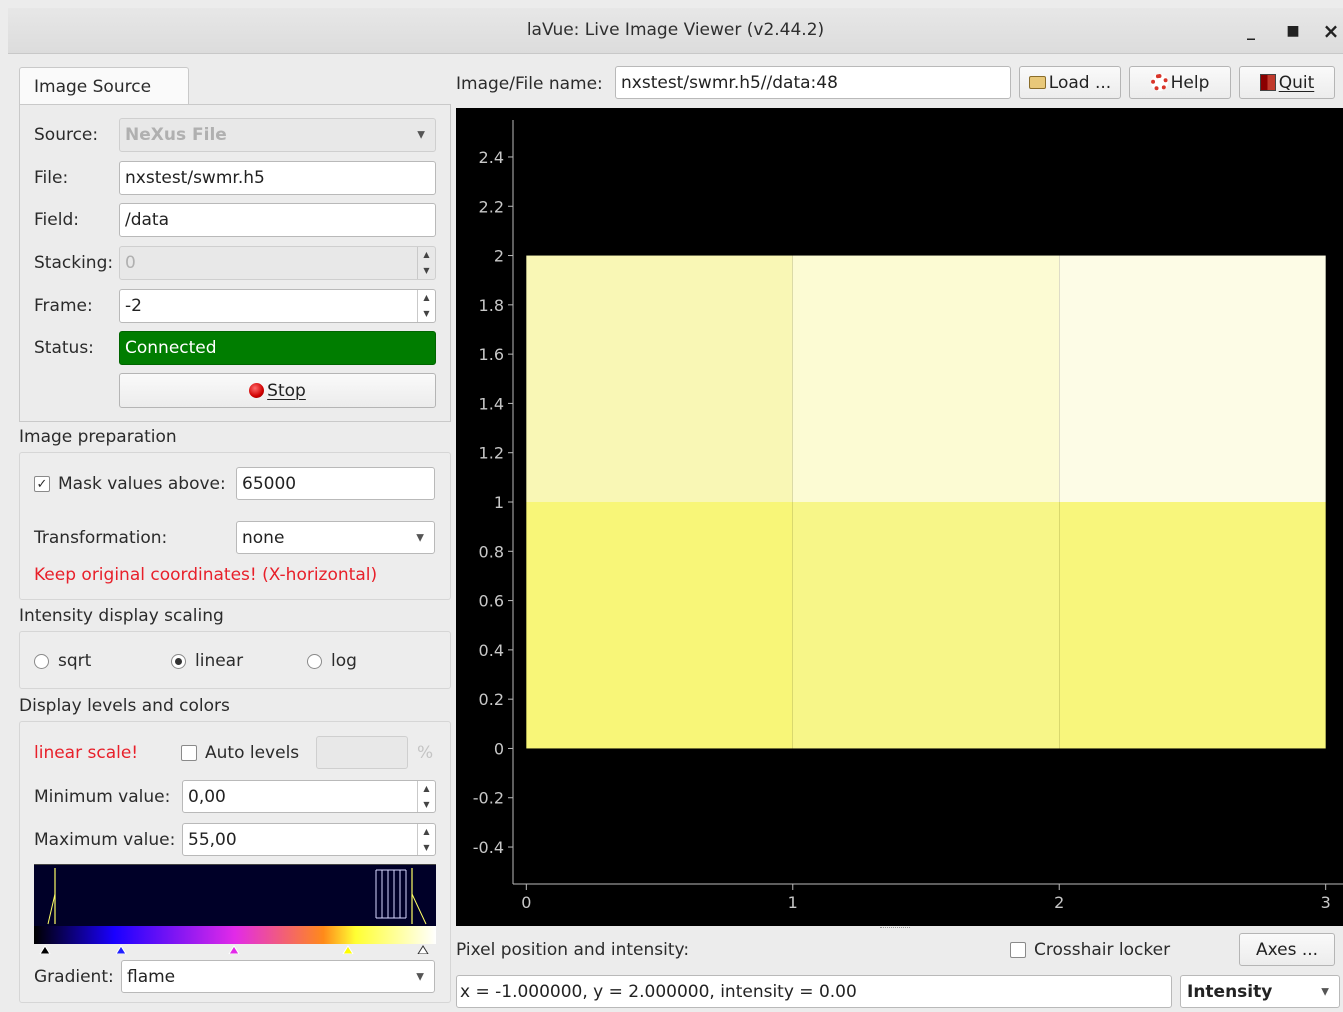 The width and height of the screenshot is (1343, 1012). Describe the element at coordinates (142, 484) in the screenshot. I see `mask-label: Mask values above:` at that location.